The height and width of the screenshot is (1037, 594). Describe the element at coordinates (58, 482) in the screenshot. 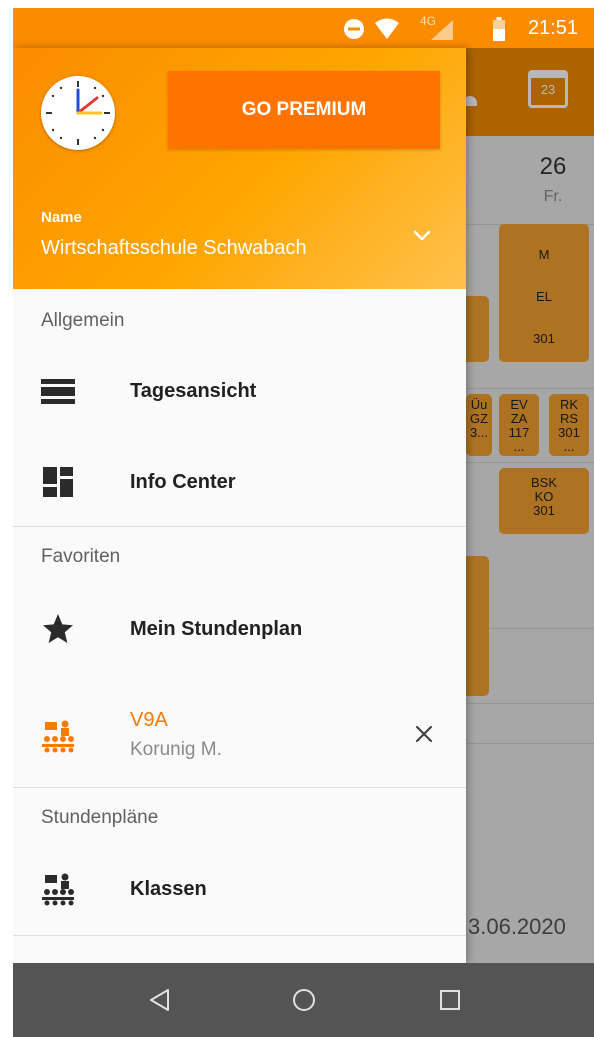

I see `dashboard-icon` at that location.